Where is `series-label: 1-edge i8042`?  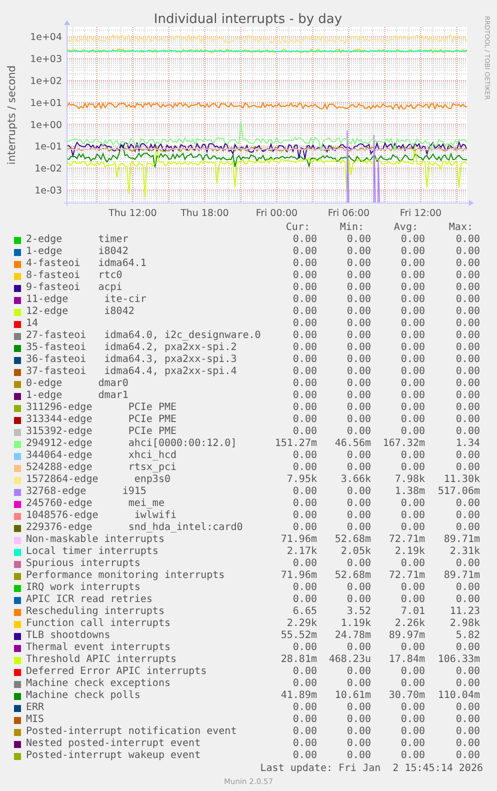 series-label: 1-edge i8042 is located at coordinates (78, 252).